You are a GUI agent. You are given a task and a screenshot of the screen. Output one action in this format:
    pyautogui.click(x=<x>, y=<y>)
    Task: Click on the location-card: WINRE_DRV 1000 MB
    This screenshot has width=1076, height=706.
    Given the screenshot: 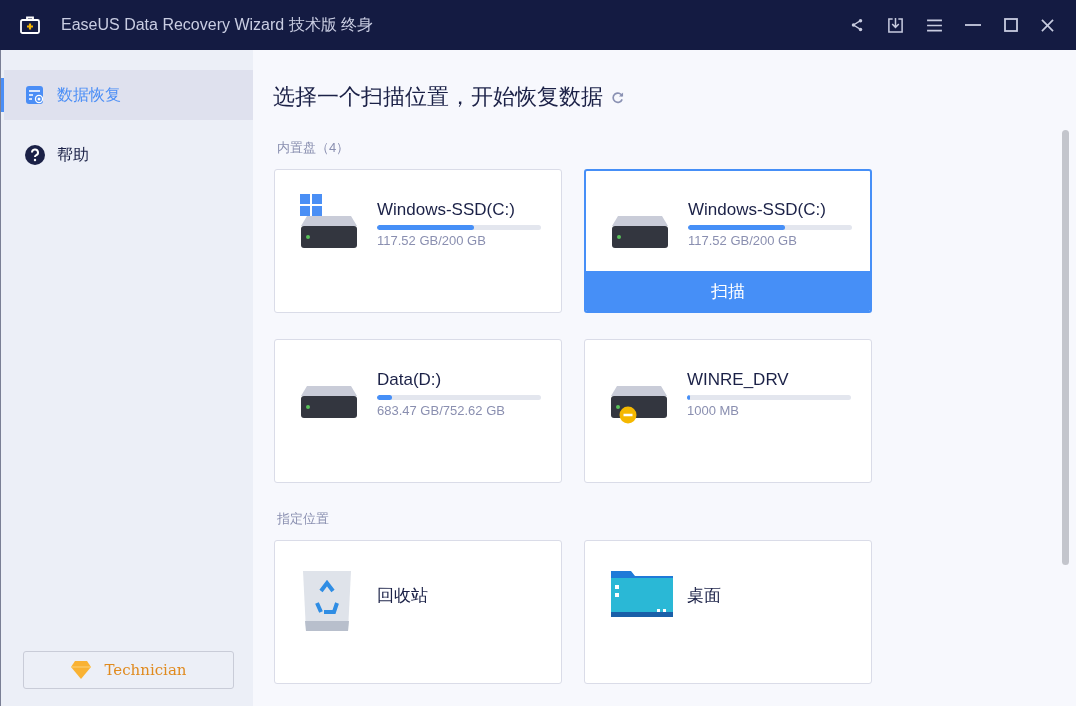 What is the action you would take?
    pyautogui.click(x=728, y=411)
    